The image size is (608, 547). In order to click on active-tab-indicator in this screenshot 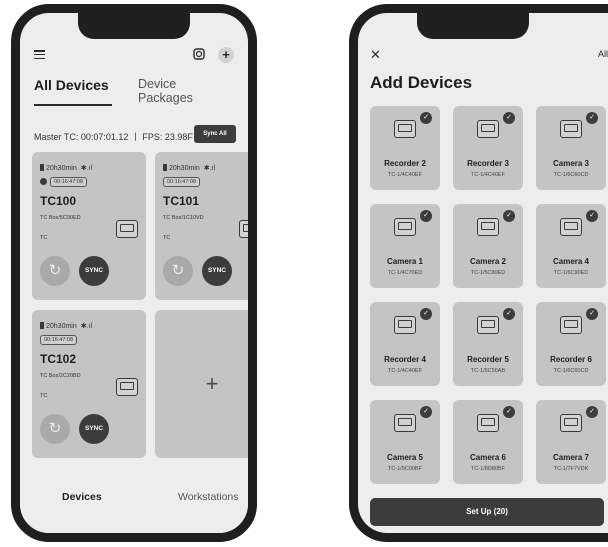, I will do `click(73, 105)`.